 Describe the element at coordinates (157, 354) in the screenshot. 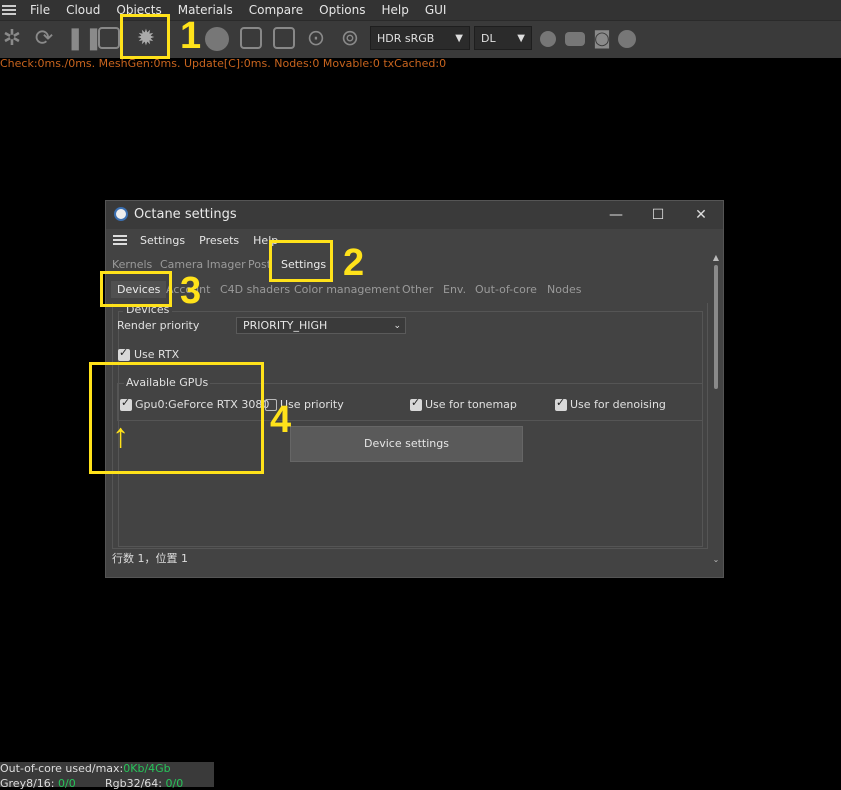

I see `use-rtx-label: Use RTX` at that location.